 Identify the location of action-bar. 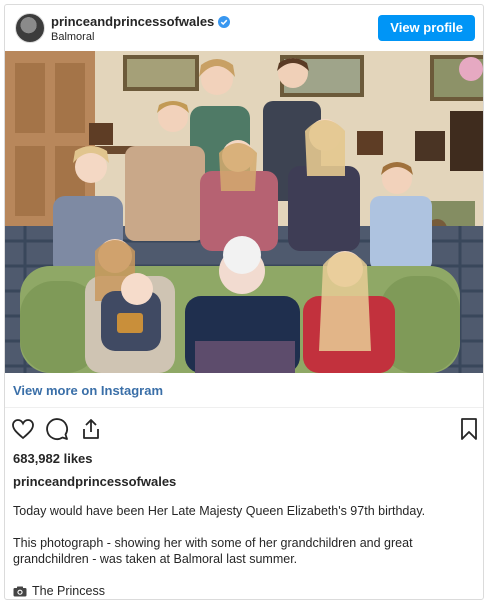
(244, 431).